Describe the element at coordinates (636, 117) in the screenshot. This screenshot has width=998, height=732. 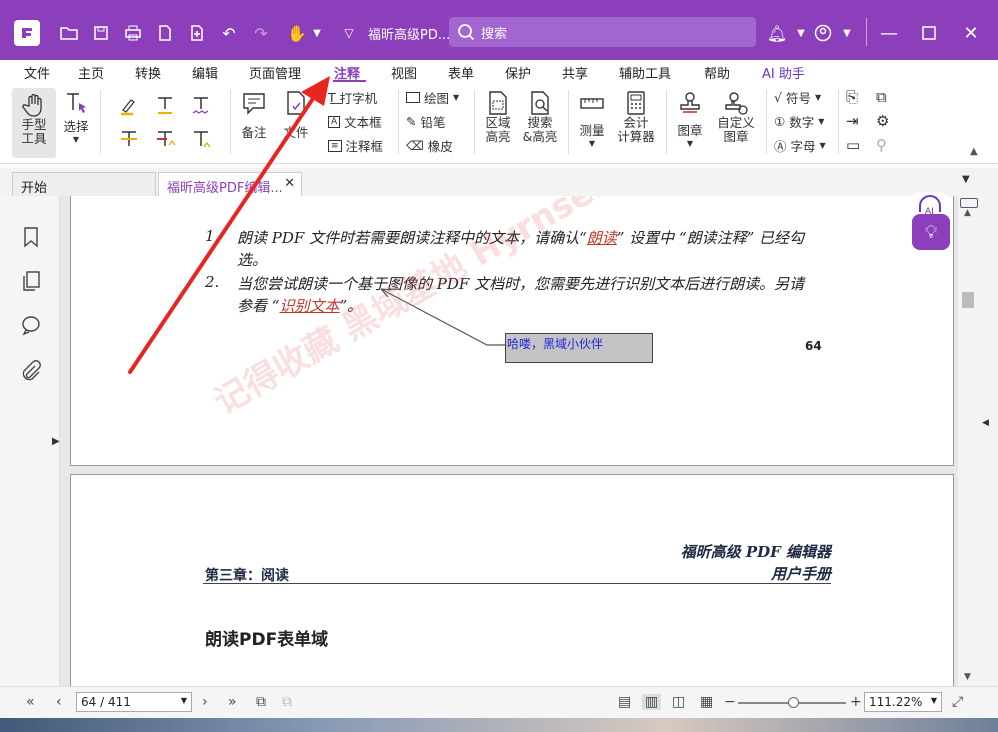
I see `calculator-button: 会计 计算器` at that location.